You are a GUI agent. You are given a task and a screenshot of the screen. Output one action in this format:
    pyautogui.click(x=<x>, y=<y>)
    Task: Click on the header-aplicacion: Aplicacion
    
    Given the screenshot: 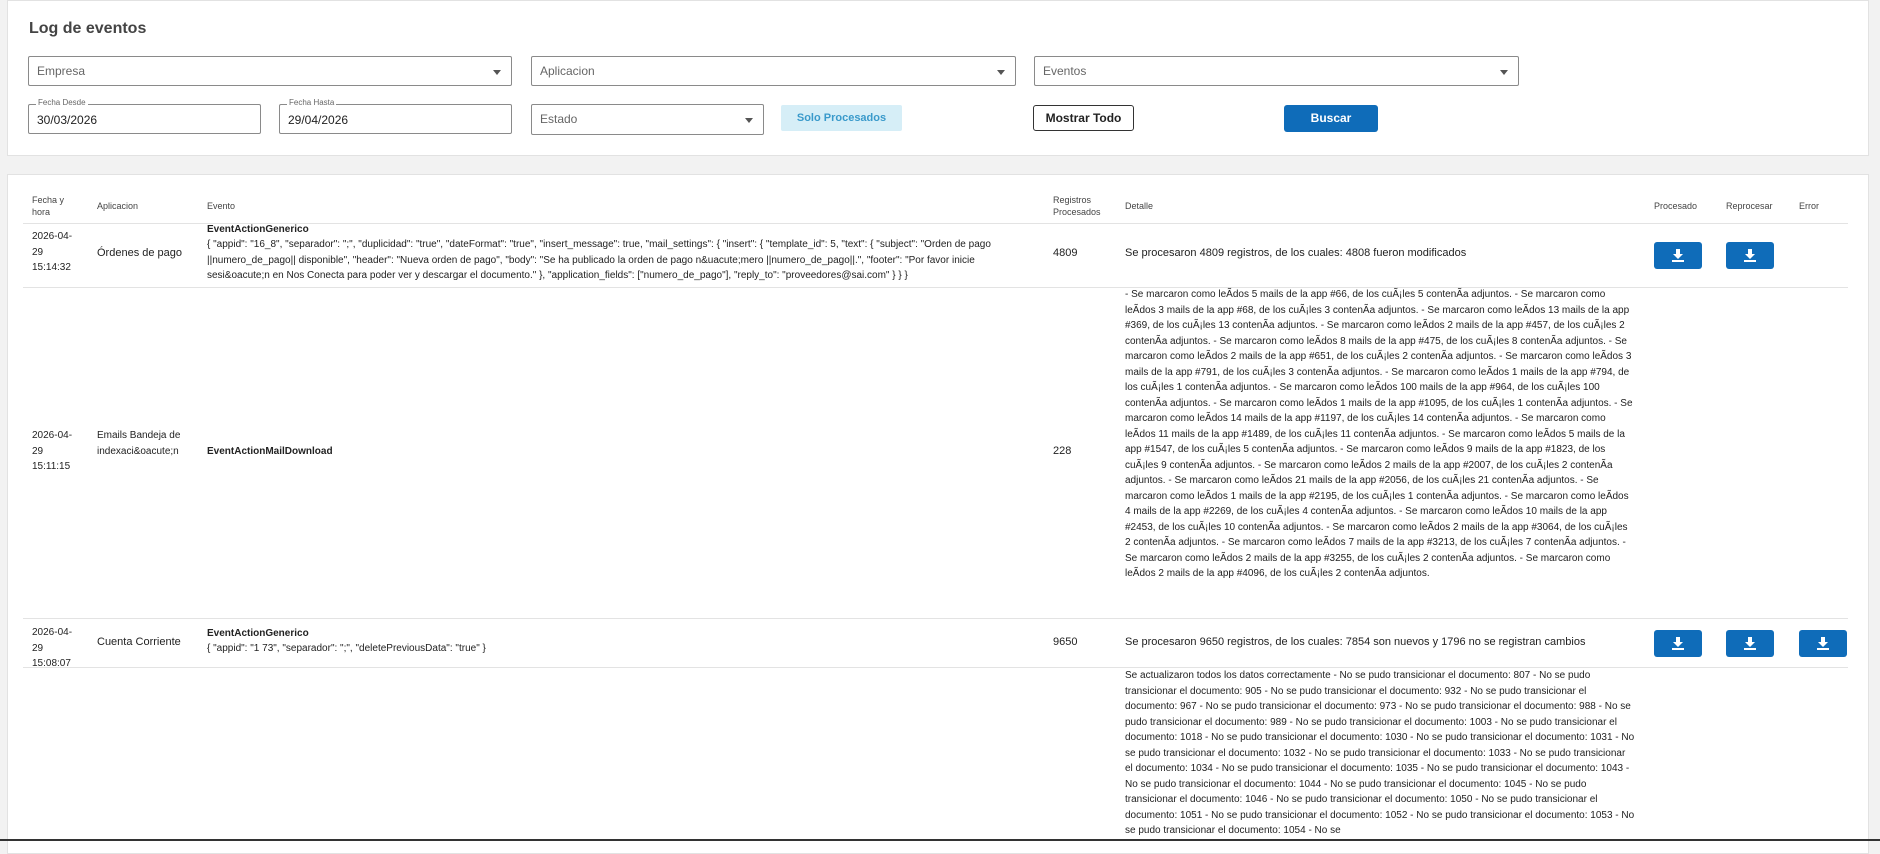 What is the action you would take?
    pyautogui.click(x=118, y=206)
    